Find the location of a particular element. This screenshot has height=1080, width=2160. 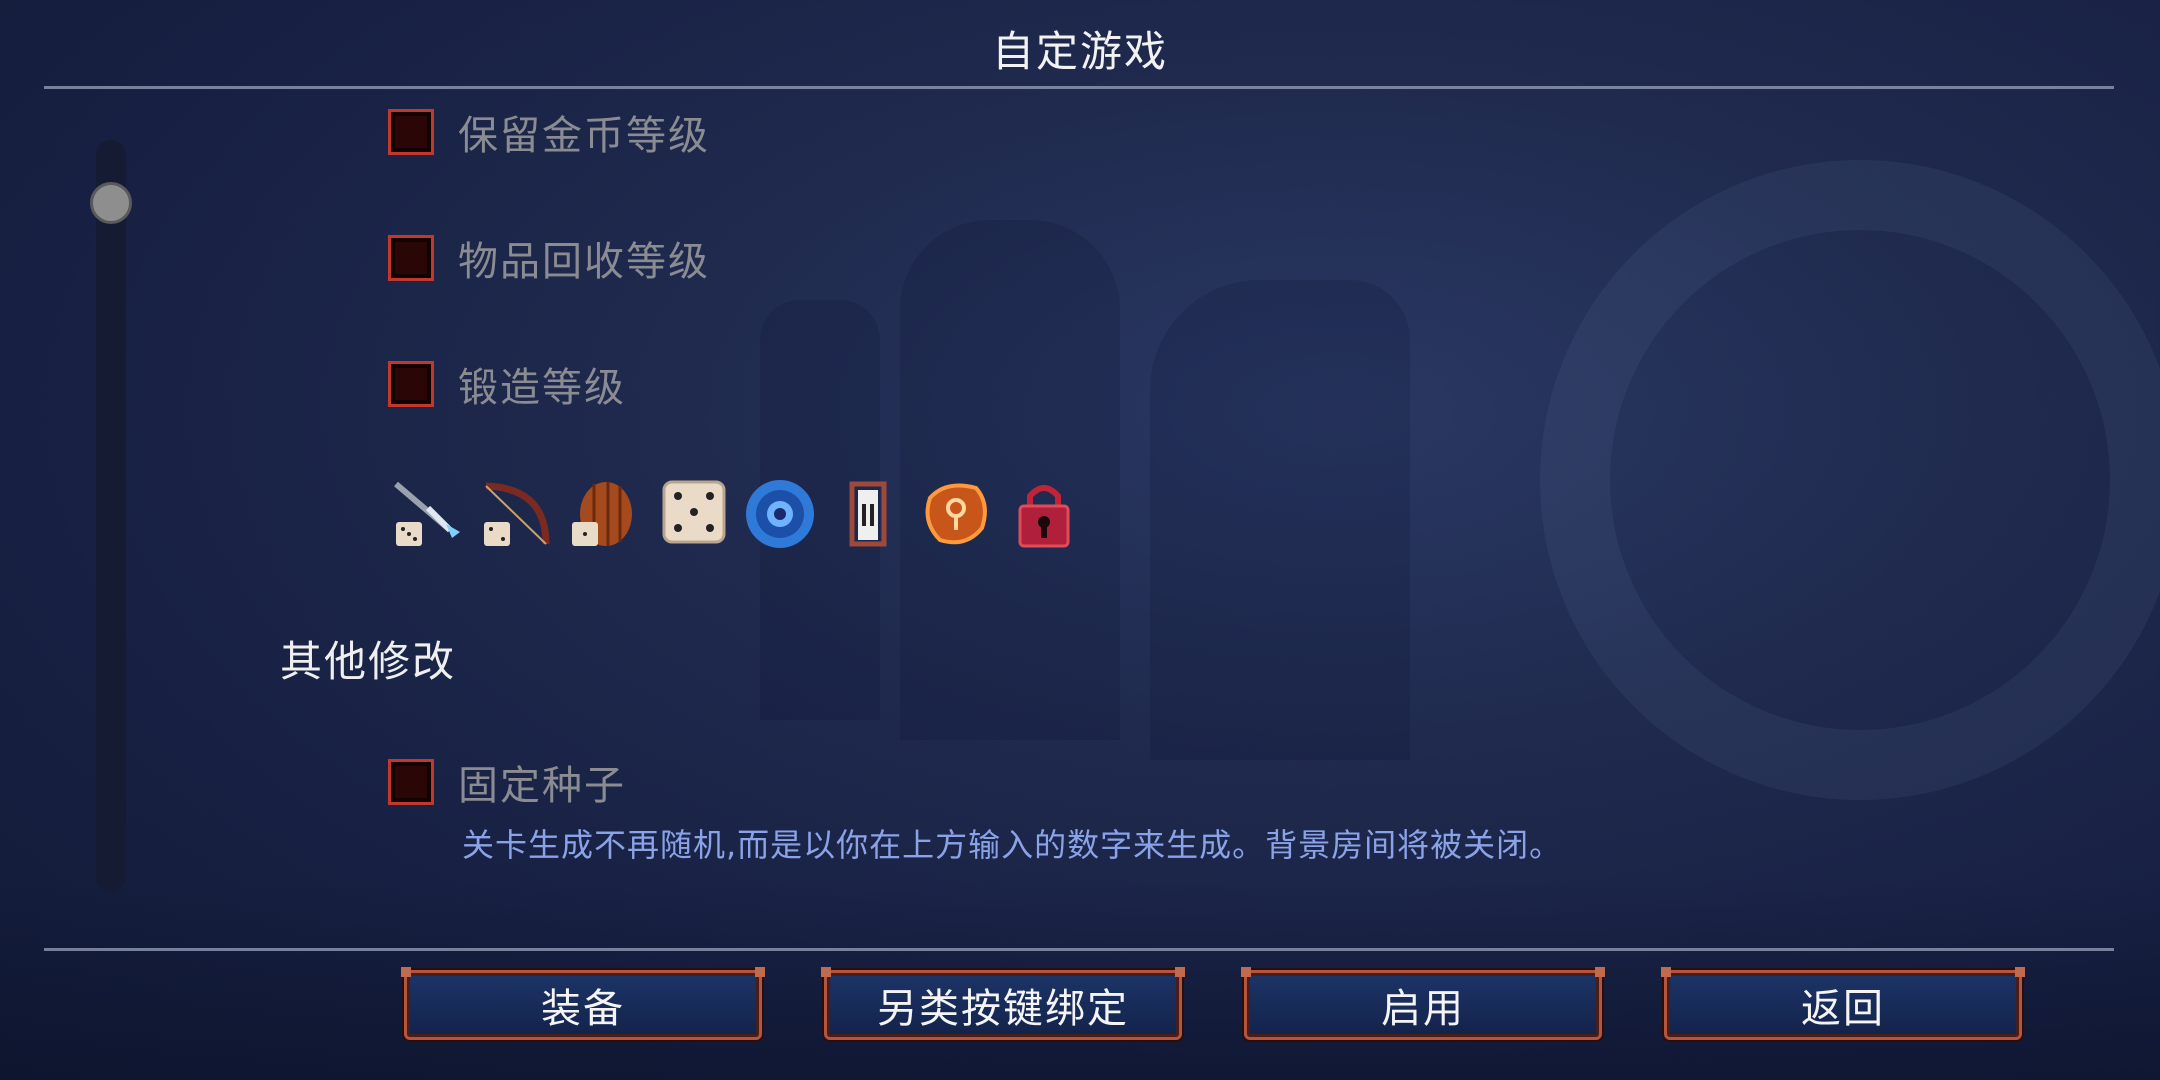

option-label: 锻造等级 is located at coordinates (542, 388).